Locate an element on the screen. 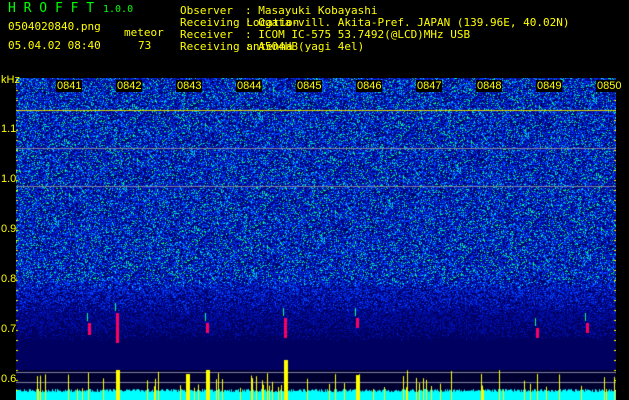 This screenshot has height=400, width=629. y-tick-label: 0.7 is located at coordinates (9, 329).